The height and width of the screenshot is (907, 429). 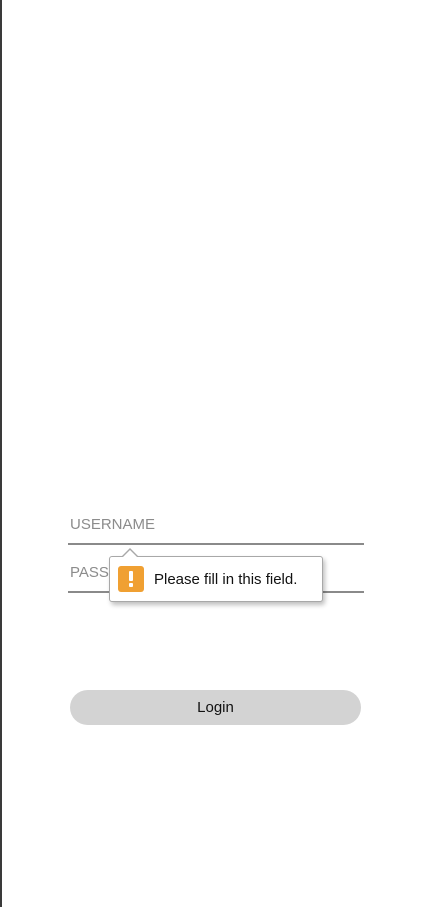 I want to click on login-button: Login, so click(x=215, y=707).